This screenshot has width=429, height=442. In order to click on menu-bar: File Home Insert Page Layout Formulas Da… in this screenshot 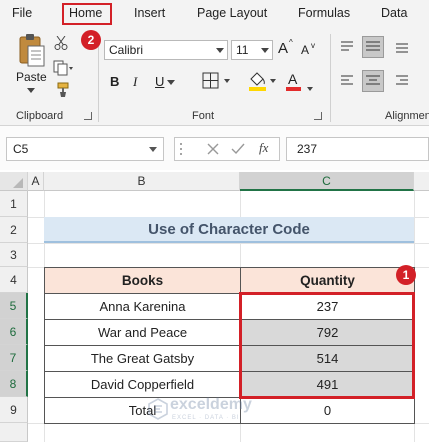, I will do `click(214, 14)`.